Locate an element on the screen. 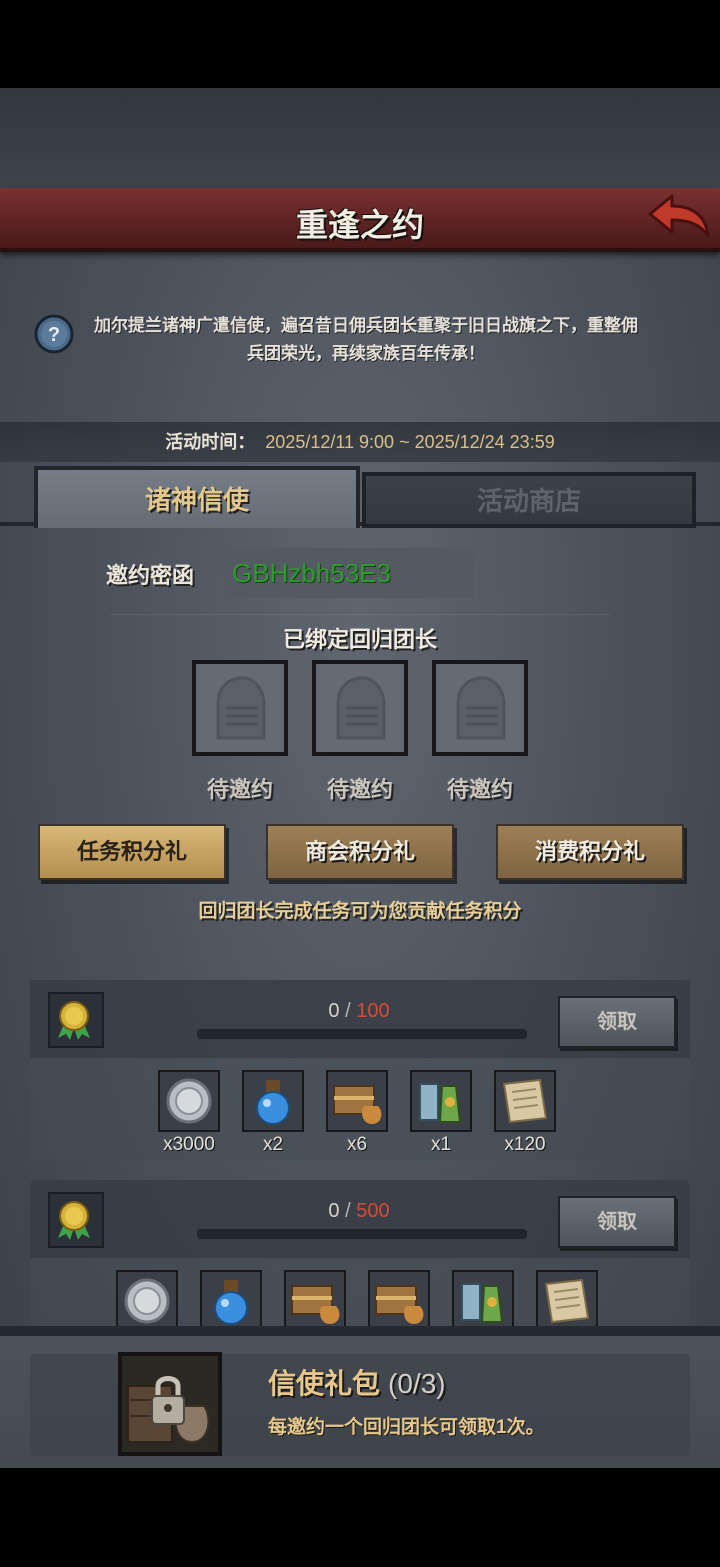 The image size is (720, 1567). invite-row: 邀约密函 GBHzbh53E3 is located at coordinates (360, 574).